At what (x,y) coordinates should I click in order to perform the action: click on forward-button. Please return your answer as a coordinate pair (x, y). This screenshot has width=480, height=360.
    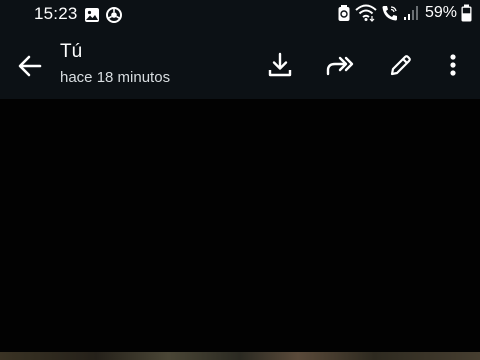
    Looking at the image, I should click on (340, 65).